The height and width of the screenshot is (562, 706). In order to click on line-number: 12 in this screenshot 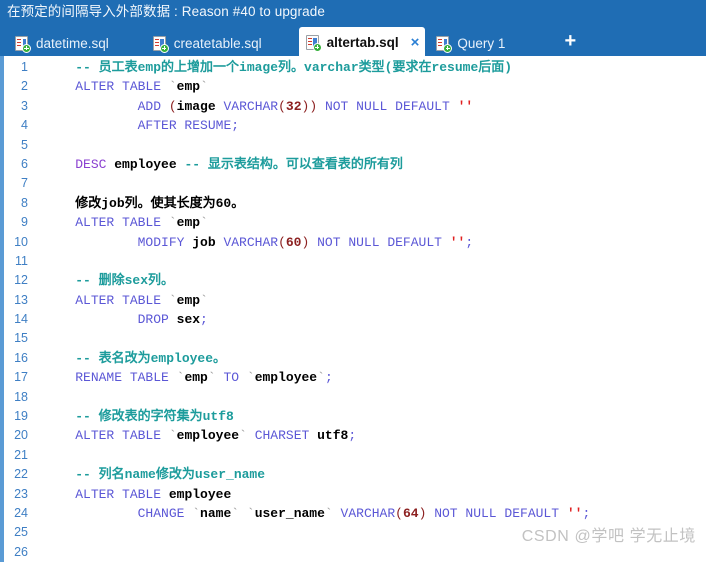, I will do `click(21, 280)`.